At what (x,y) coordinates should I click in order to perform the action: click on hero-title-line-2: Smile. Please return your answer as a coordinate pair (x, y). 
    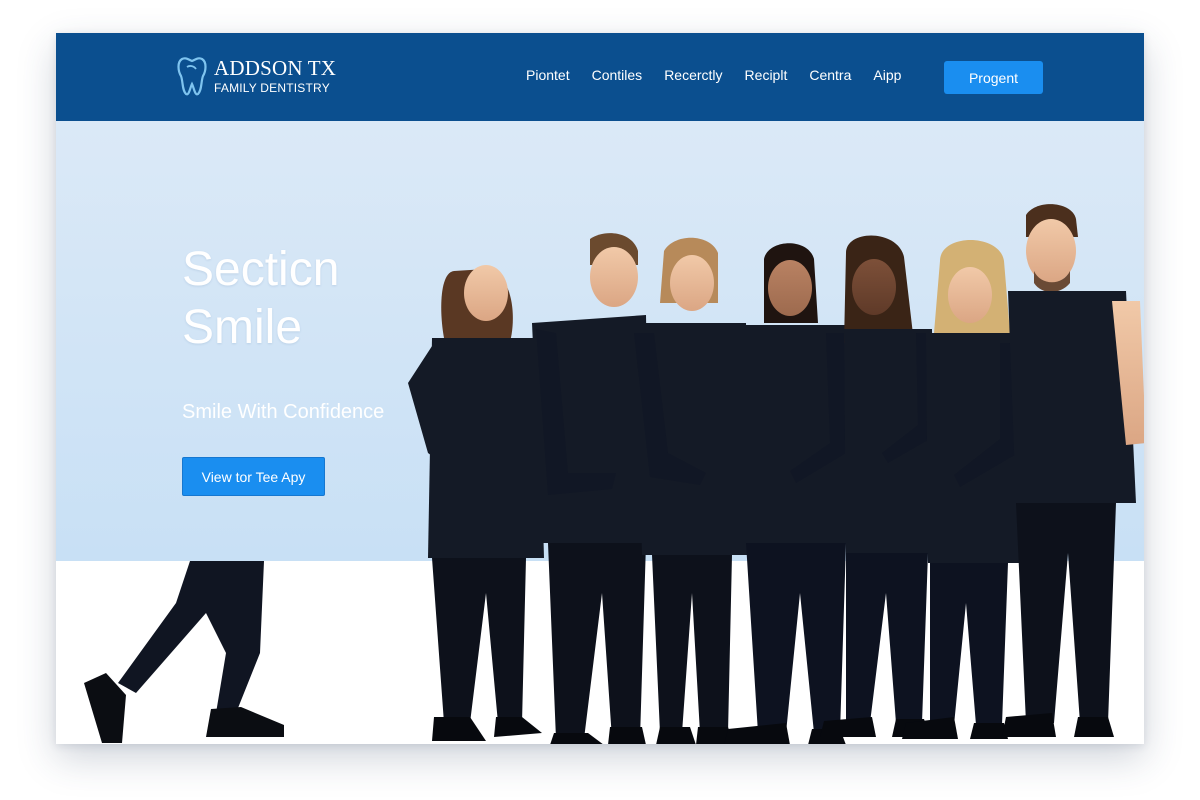
    Looking at the image, I should click on (242, 327).